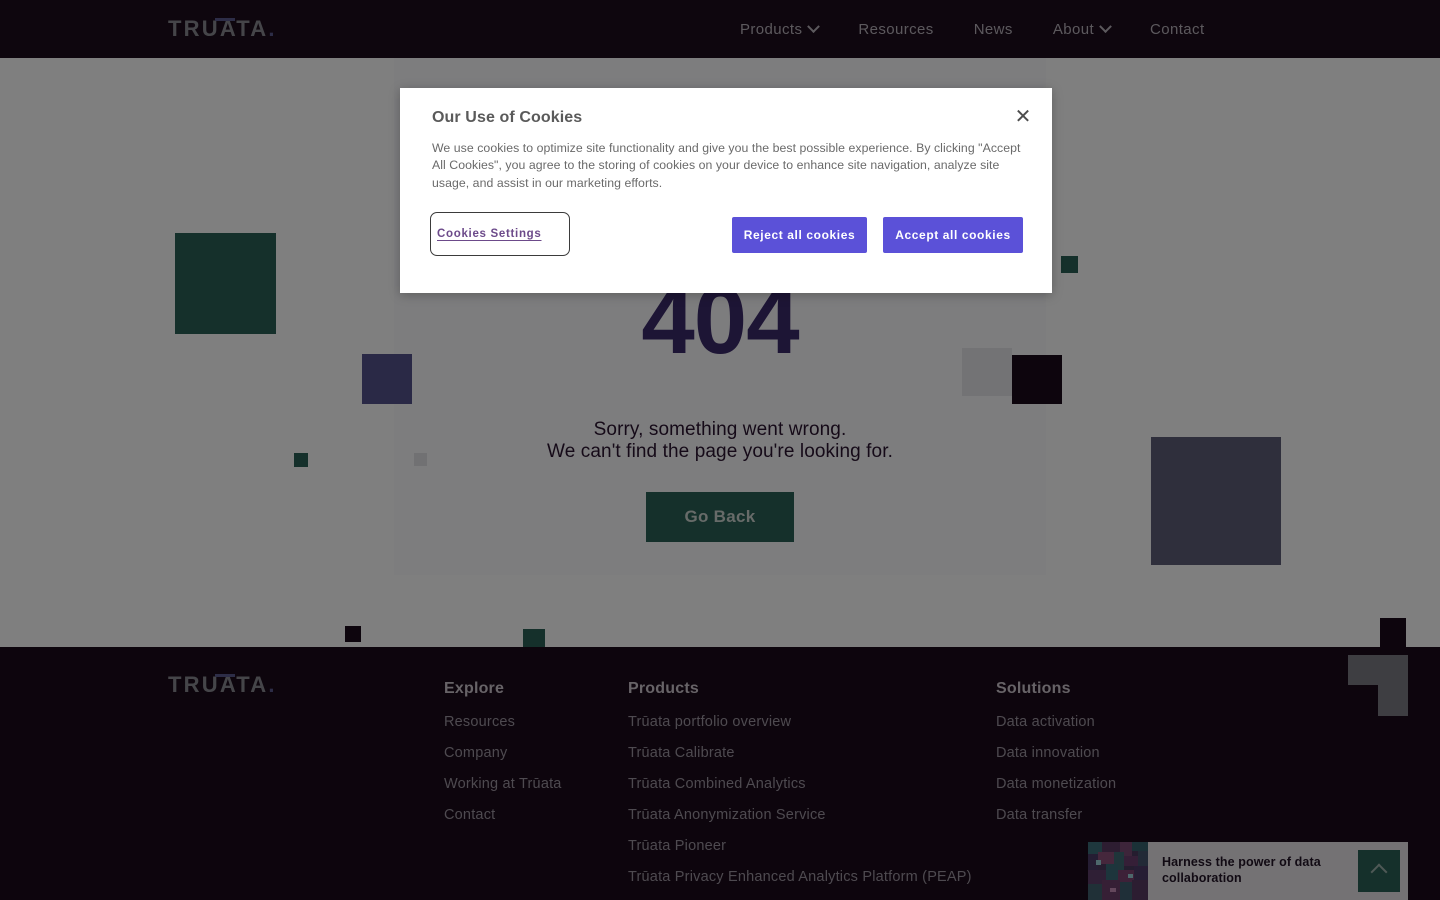 Image resolution: width=1440 pixels, height=900 pixels. What do you see at coordinates (799, 235) in the screenshot?
I see `reject-all-cookies-button: Reject all cookies` at bounding box center [799, 235].